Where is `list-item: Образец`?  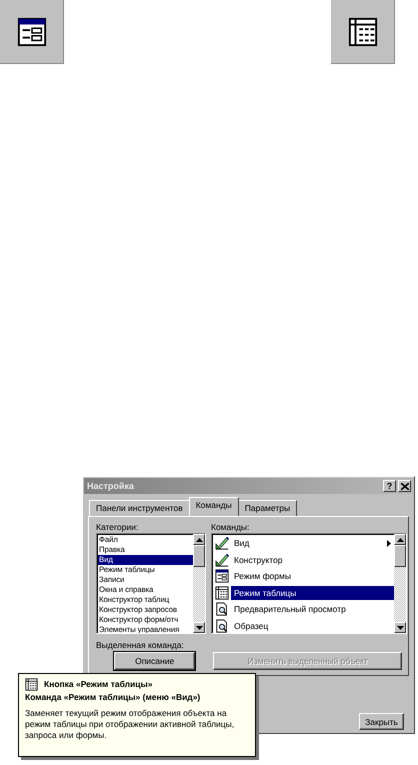 list-item: Образец is located at coordinates (312, 625).